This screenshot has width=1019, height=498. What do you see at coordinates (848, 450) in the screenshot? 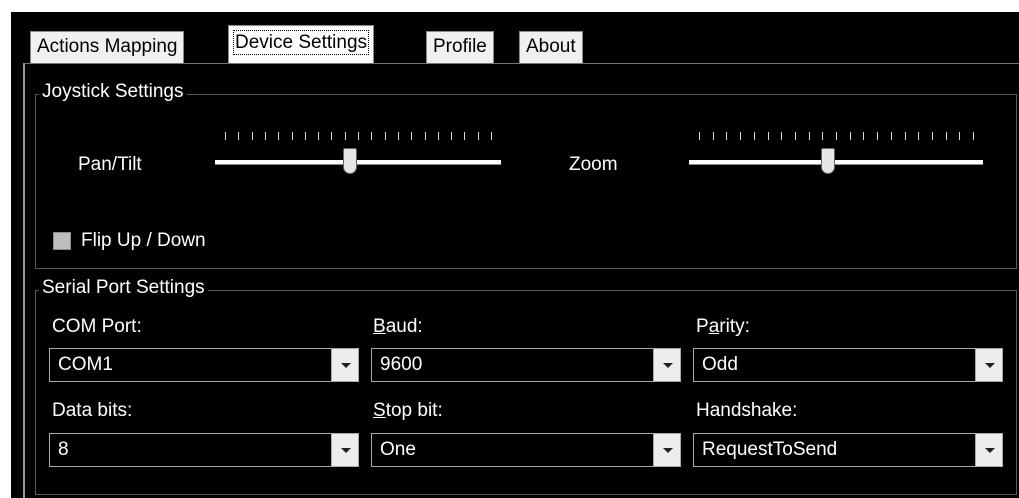
I see `handshake-select: RequestToSend` at bounding box center [848, 450].